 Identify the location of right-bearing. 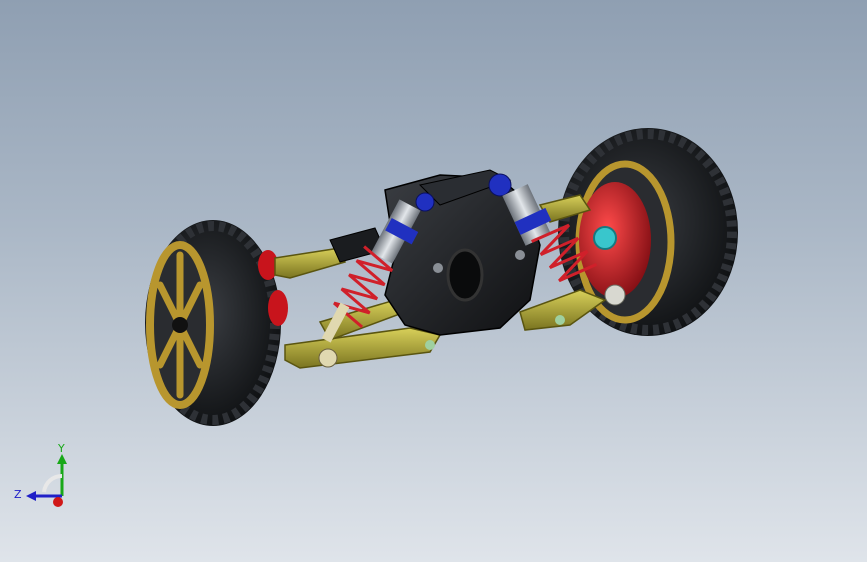
(605, 238).